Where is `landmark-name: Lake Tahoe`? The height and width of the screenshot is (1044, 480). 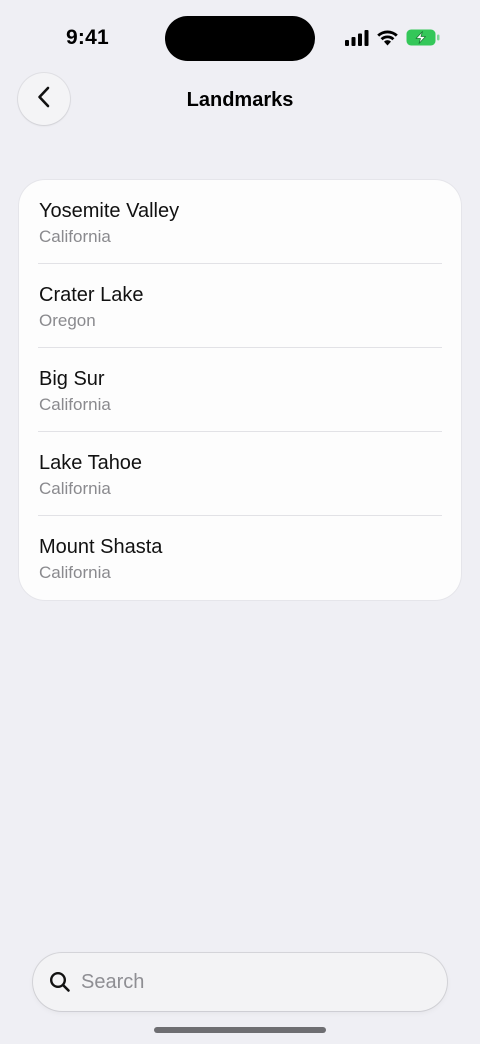
landmark-name: Lake Tahoe is located at coordinates (91, 463).